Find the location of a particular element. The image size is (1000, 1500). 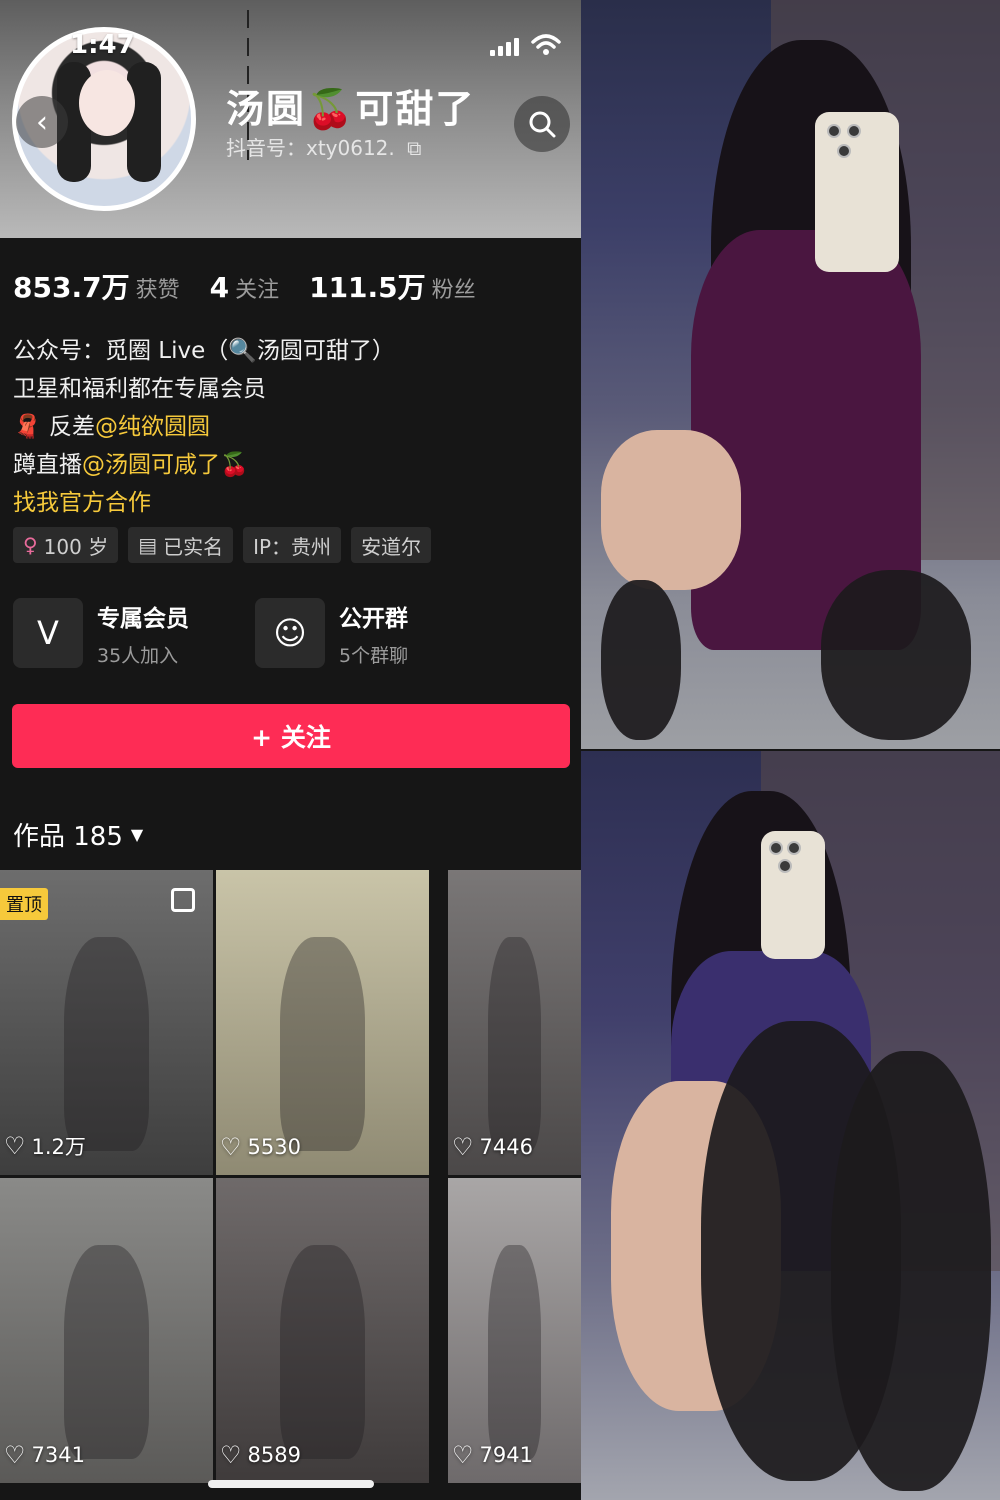

photo-phone is located at coordinates (857, 192).